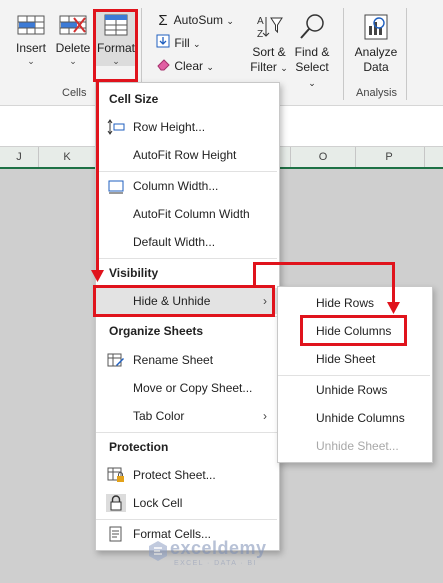 Image resolution: width=443 pixels, height=583 pixels. What do you see at coordinates (346, 359) in the screenshot?
I see `hide-sheet-label: Hide Sheet` at bounding box center [346, 359].